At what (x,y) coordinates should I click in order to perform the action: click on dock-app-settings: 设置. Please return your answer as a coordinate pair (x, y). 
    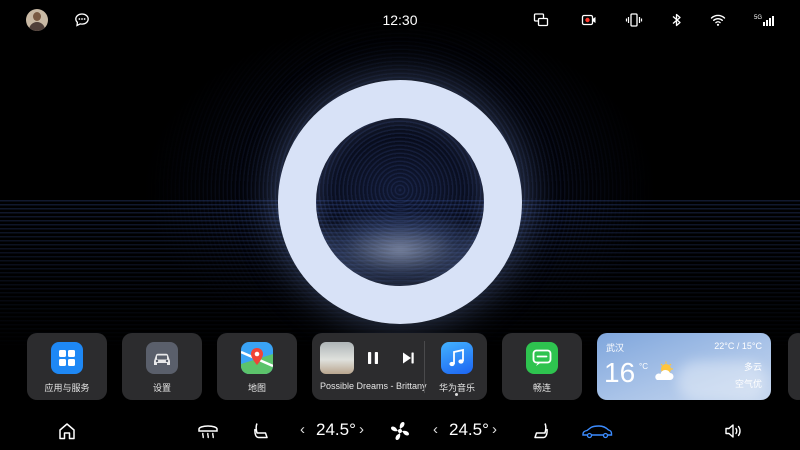
    Looking at the image, I should click on (162, 366).